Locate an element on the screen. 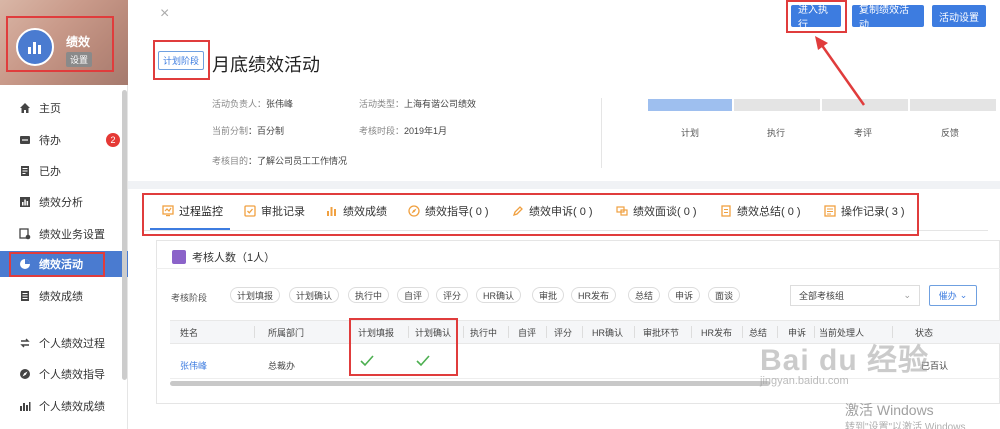 The image size is (1000, 429). col-dept: 所属部门 is located at coordinates (286, 333).